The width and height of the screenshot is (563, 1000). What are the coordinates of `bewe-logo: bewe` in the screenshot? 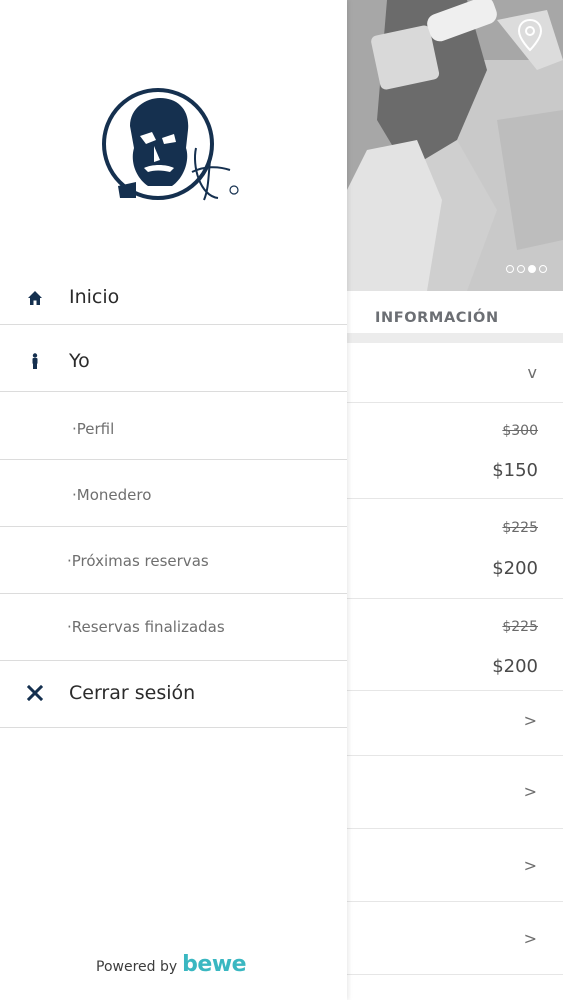 It's located at (214, 964).